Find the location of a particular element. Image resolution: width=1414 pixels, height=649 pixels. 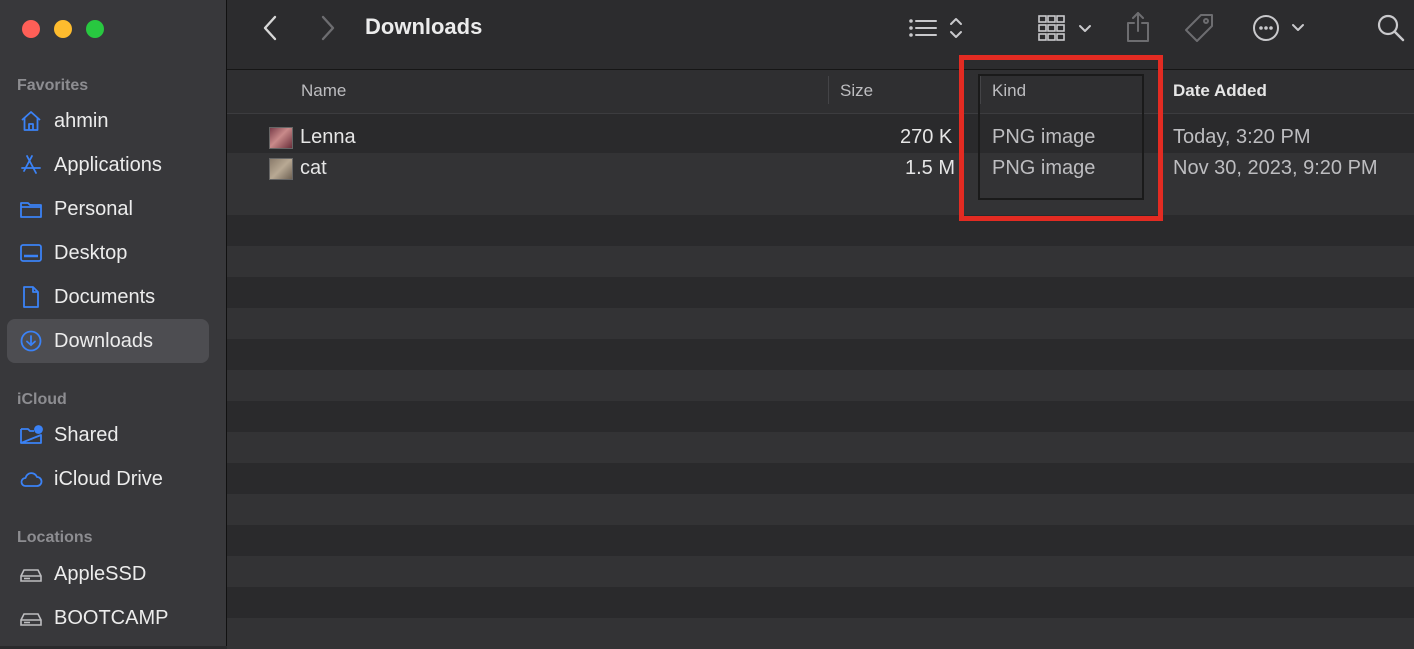

column-header-name: Name is located at coordinates (323, 91).